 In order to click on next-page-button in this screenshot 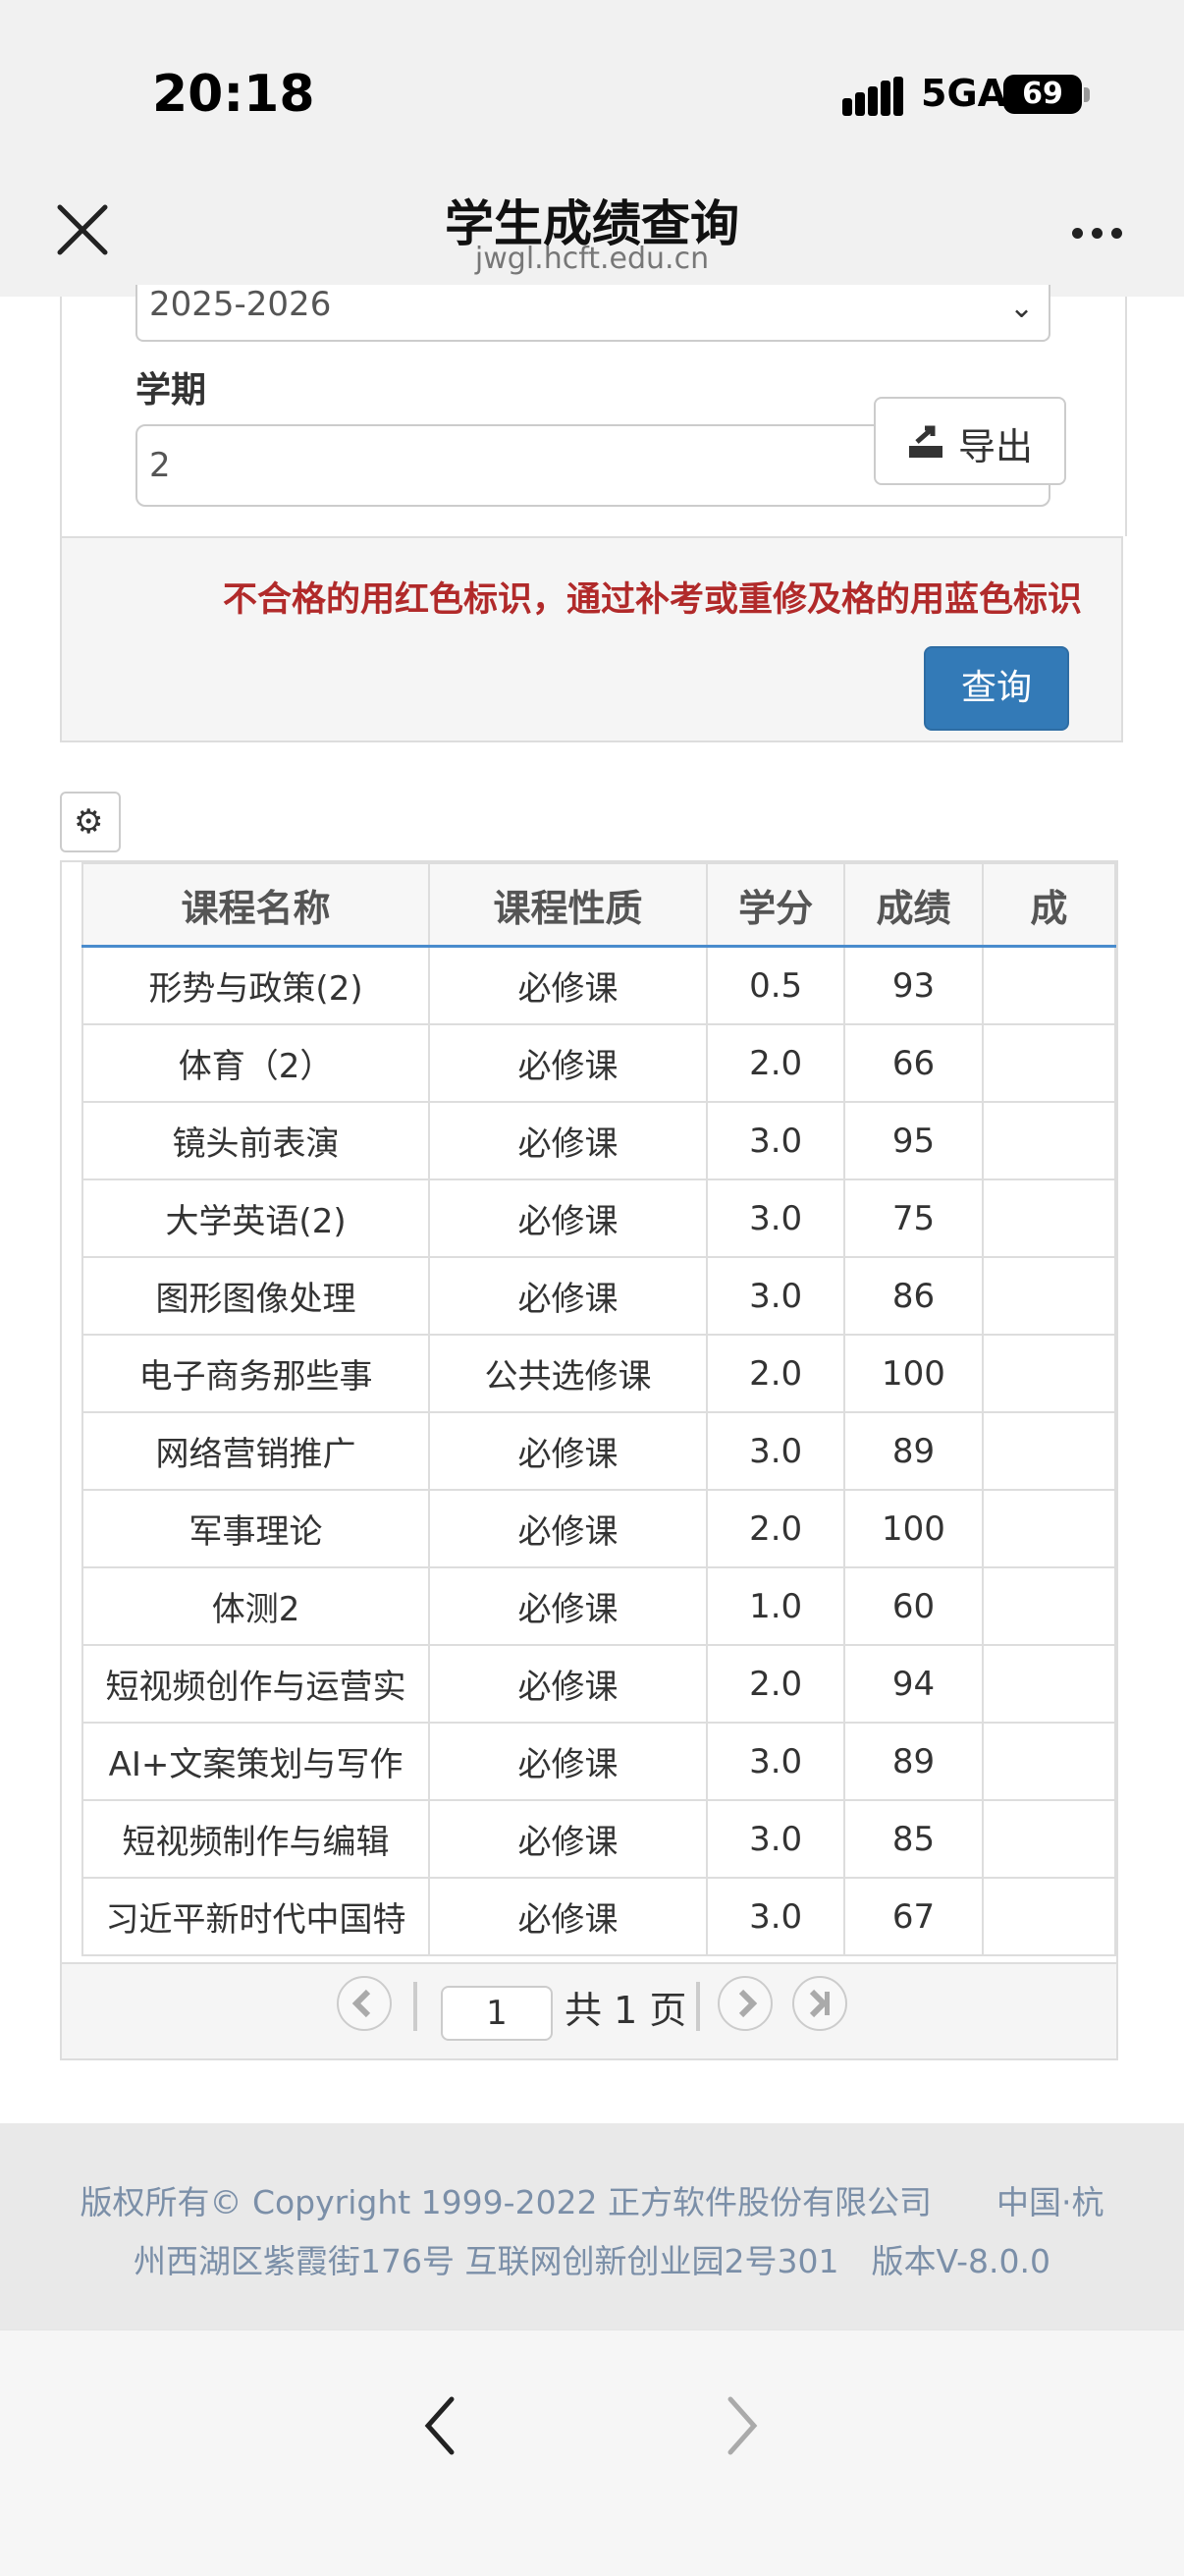, I will do `click(745, 2003)`.